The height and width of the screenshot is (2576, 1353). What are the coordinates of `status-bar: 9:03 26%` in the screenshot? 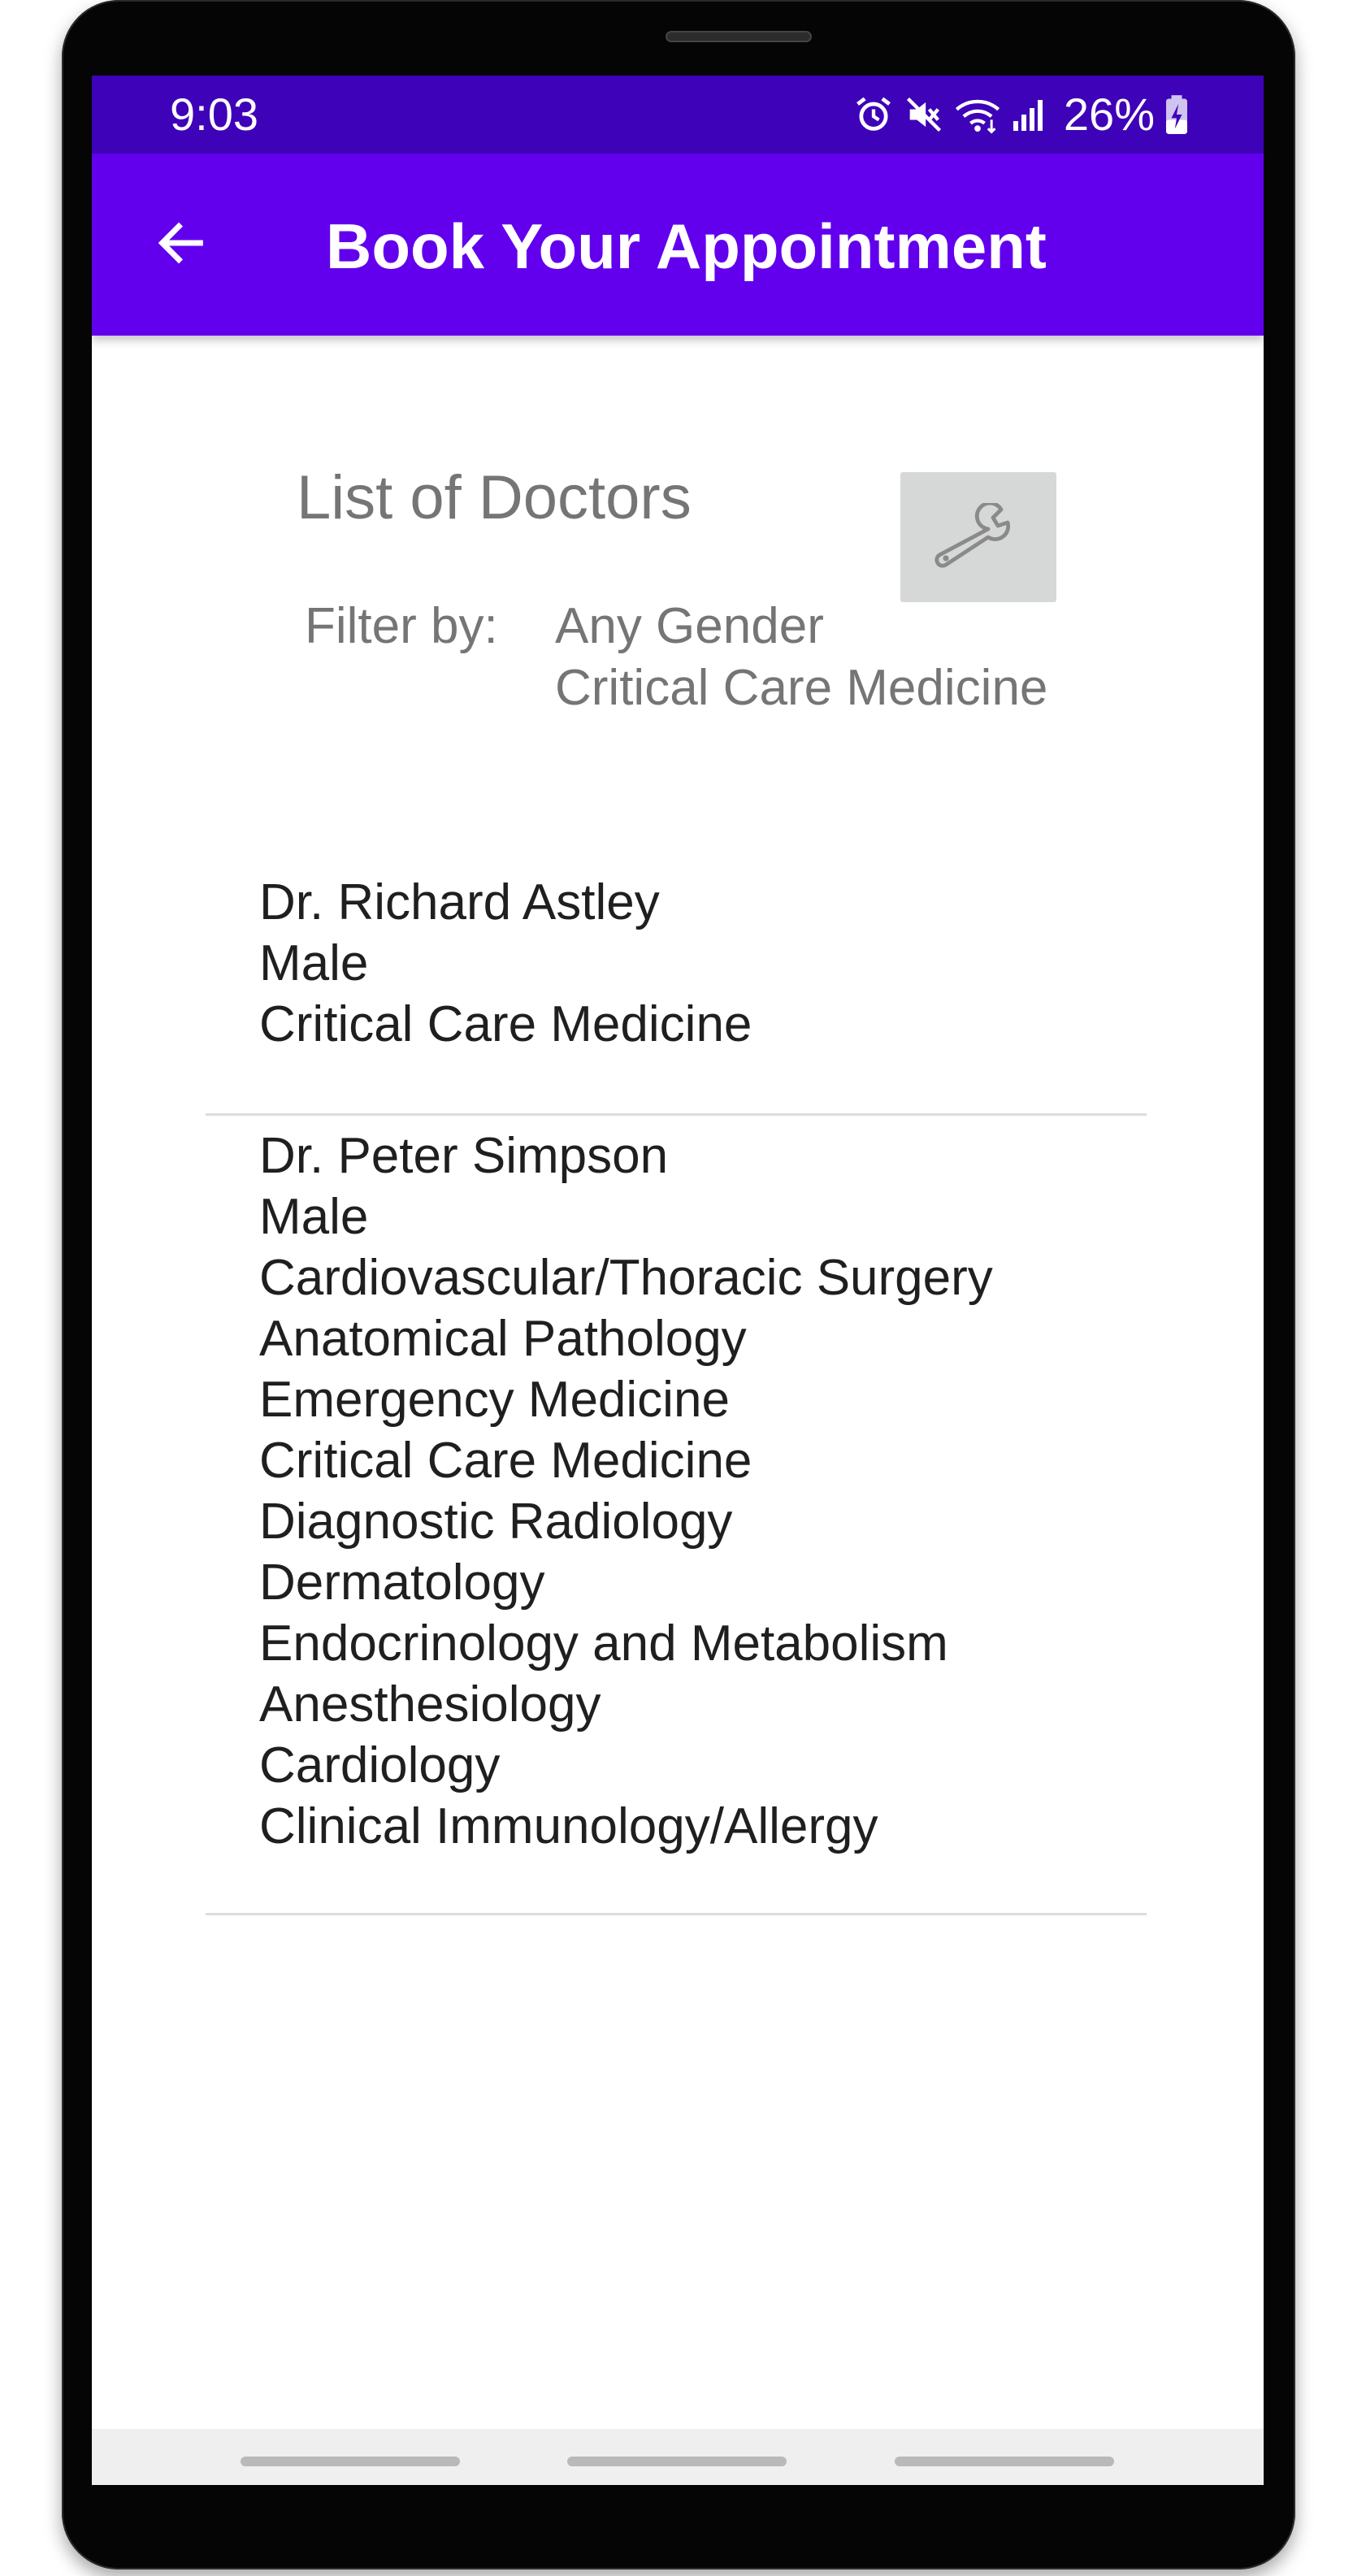 It's located at (678, 115).